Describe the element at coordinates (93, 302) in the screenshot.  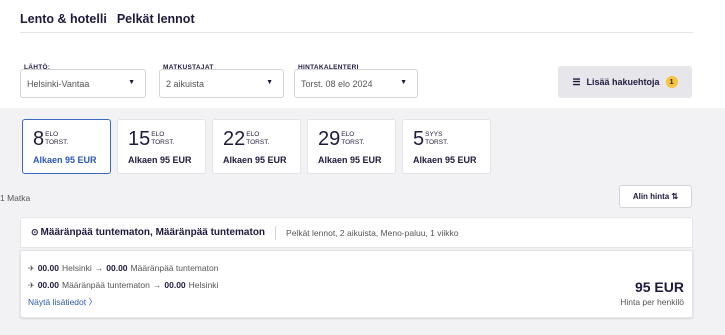
I see `chevron-right-icon: 〉` at that location.